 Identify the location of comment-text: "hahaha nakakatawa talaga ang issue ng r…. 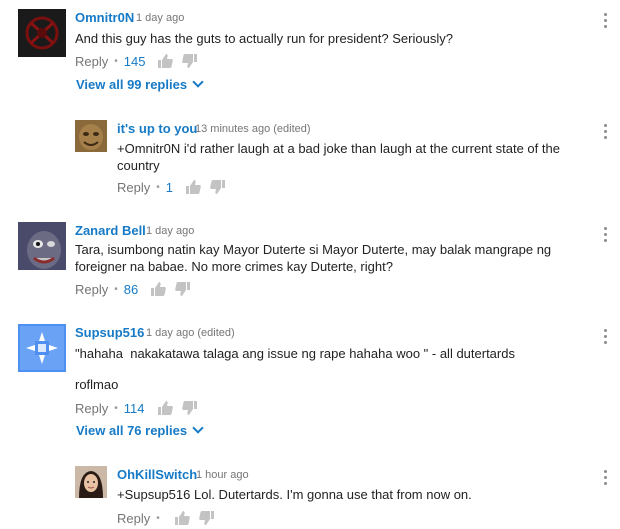
(295, 353).